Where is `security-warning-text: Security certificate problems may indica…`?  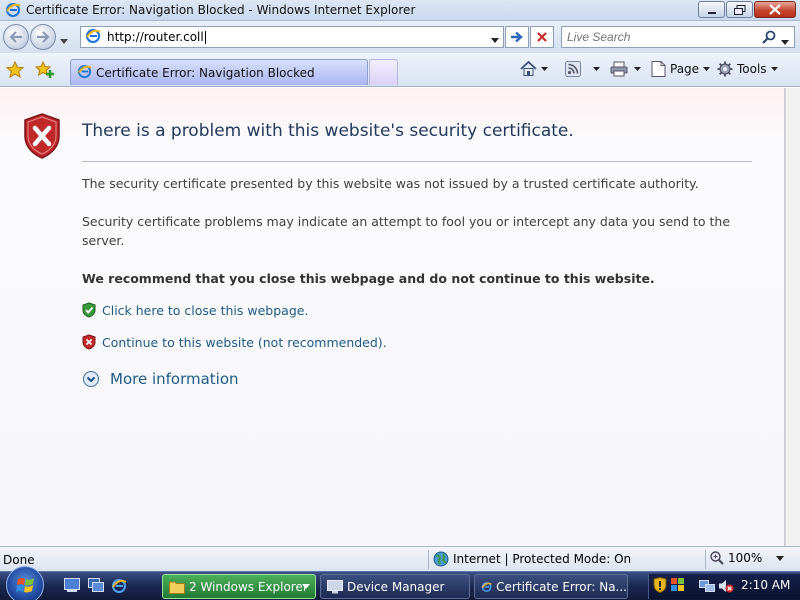
security-warning-text: Security certificate problems may indica… is located at coordinates (406, 231).